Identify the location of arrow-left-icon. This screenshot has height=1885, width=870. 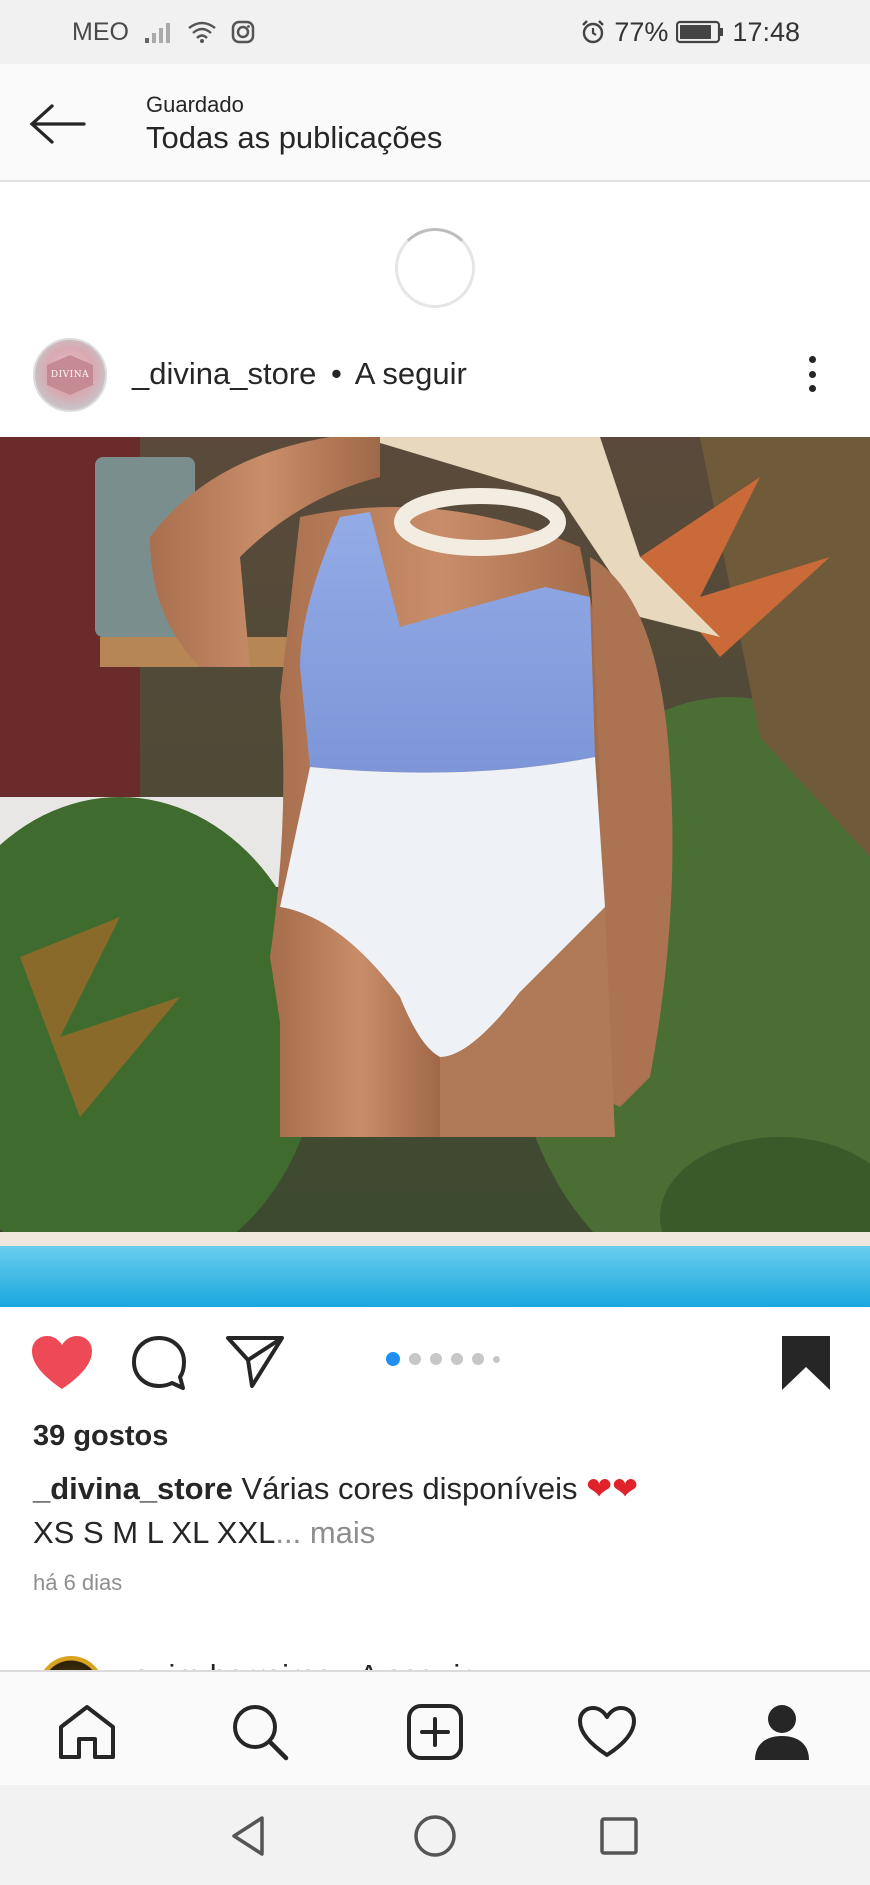
(57, 124).